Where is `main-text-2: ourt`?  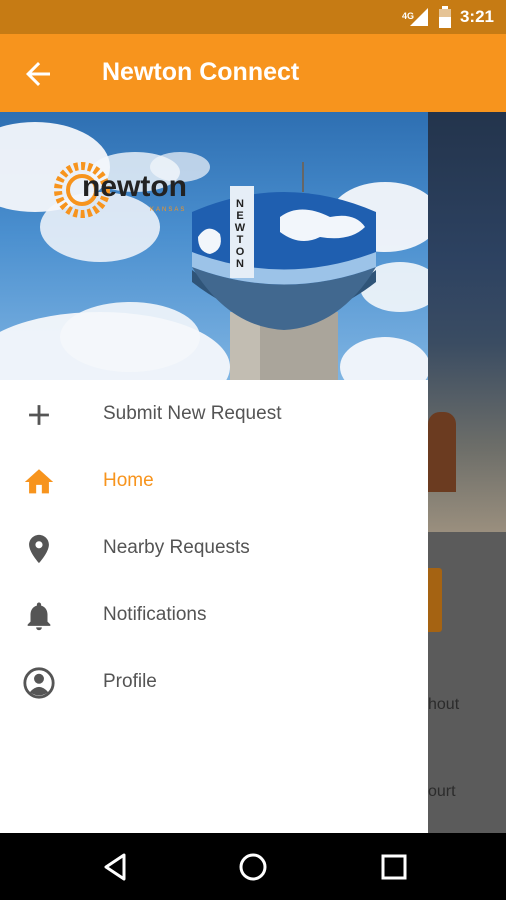
main-text-2: ourt is located at coordinates (442, 791).